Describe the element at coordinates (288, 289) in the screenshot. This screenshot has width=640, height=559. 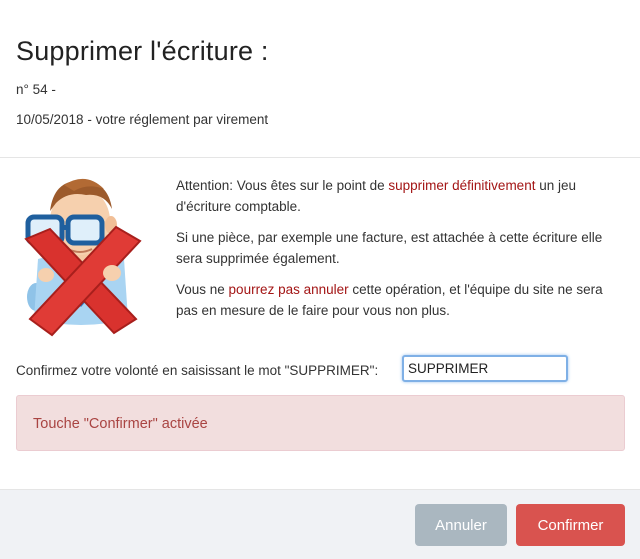
I see `warning-highlight-undo: pourrez pas annuler` at that location.